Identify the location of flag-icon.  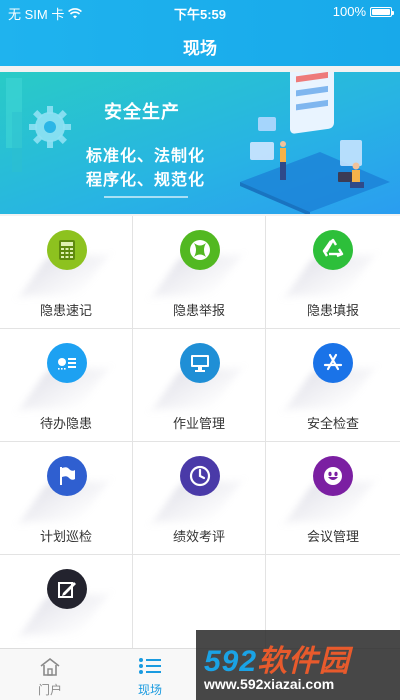
(67, 476).